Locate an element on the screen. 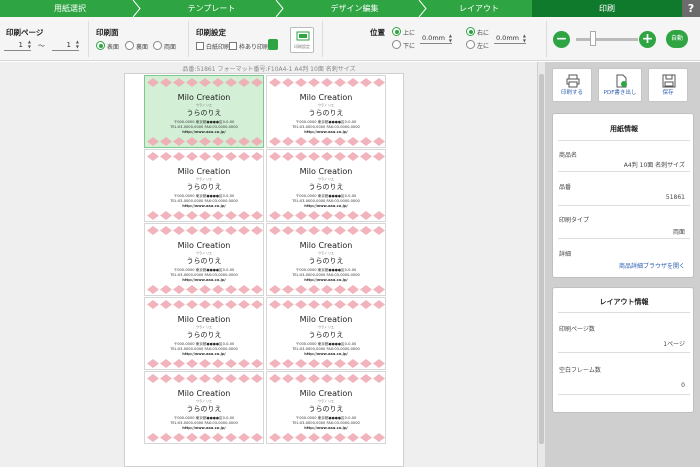 The height and width of the screenshot is (467, 700). position-left-label: 左に is located at coordinates (483, 46).